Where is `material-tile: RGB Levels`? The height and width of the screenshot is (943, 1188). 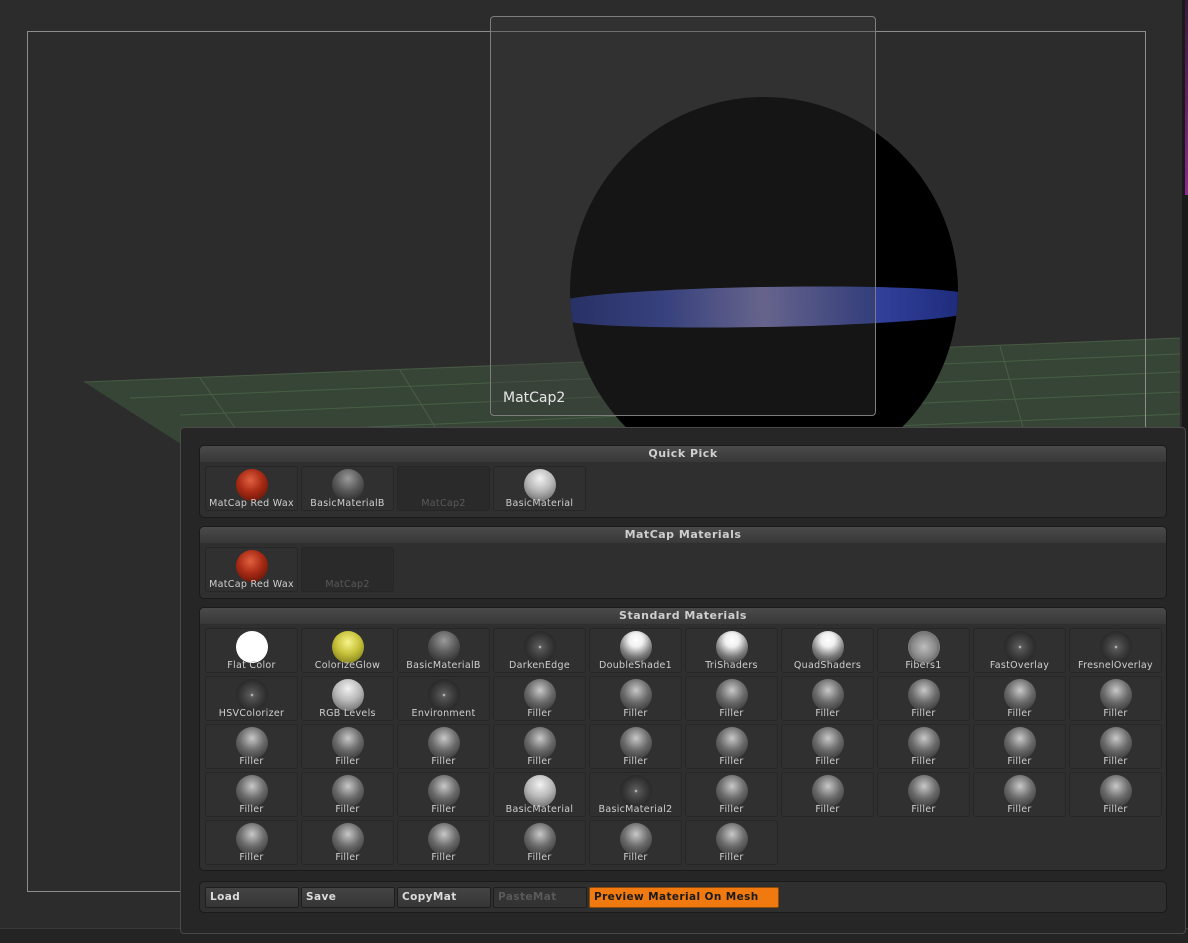 material-tile: RGB Levels is located at coordinates (347, 698).